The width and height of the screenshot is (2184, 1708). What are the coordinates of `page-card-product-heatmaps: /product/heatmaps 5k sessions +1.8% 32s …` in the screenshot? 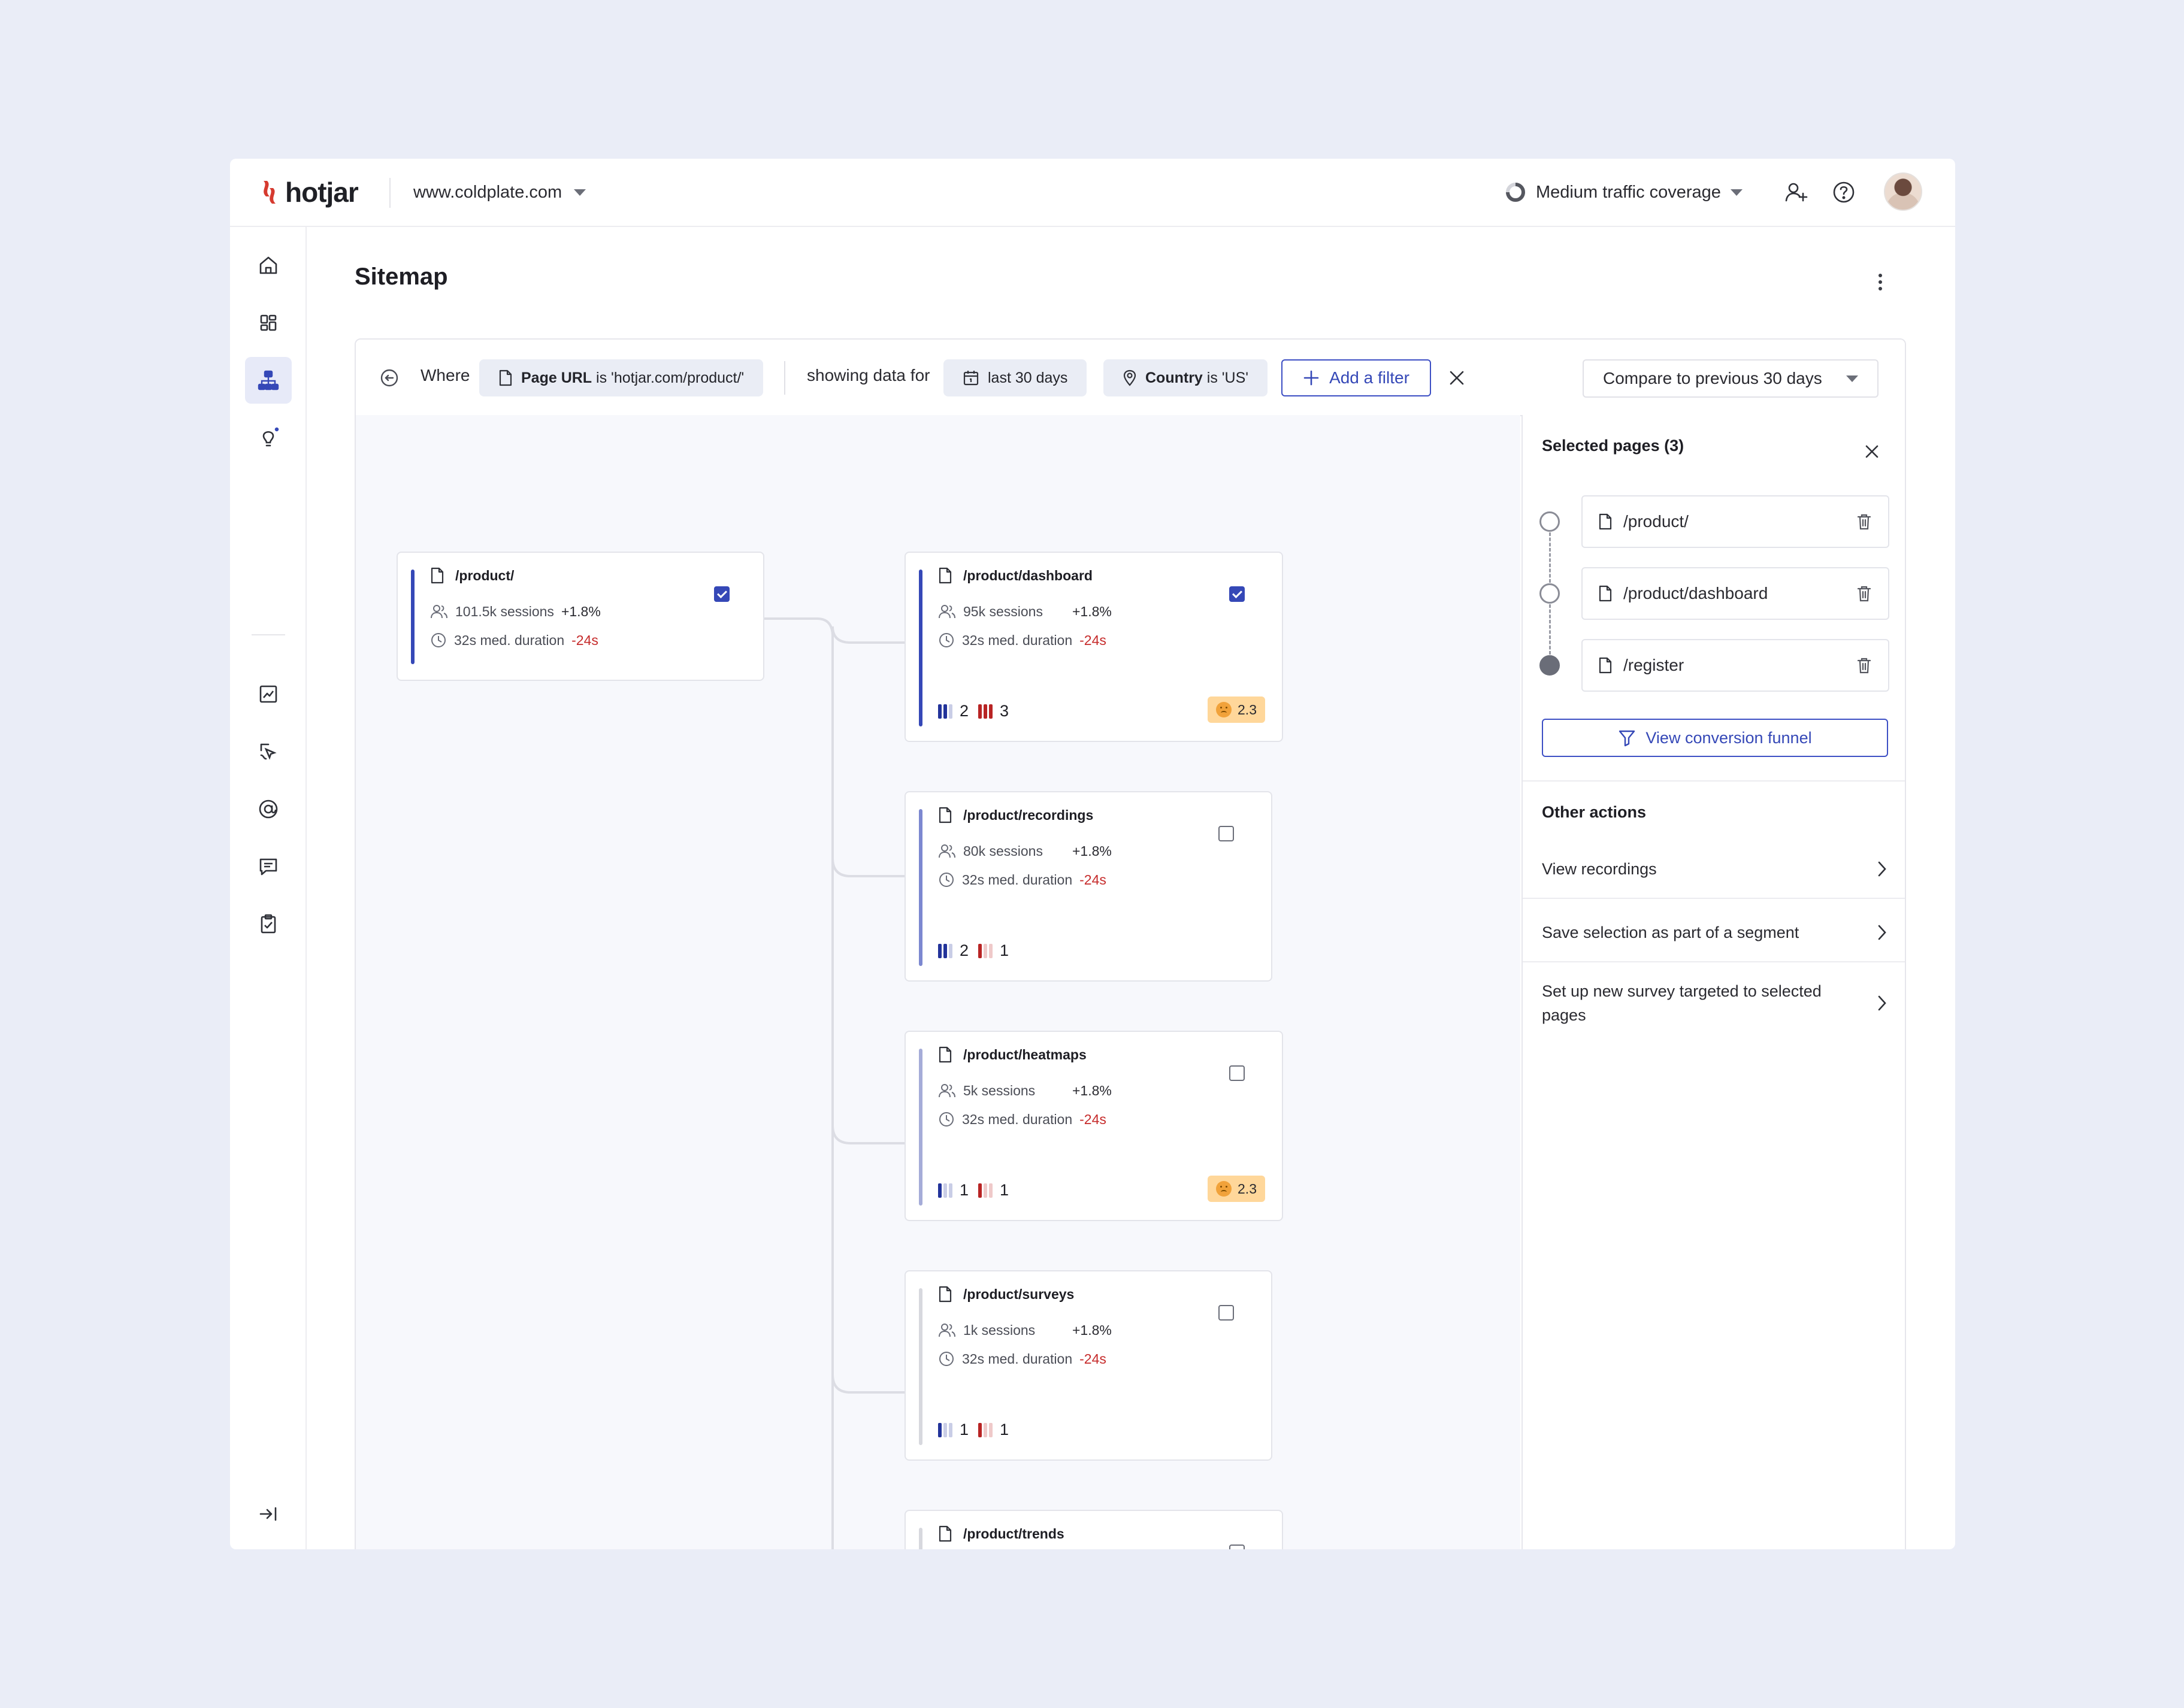 It's located at (1094, 1126).